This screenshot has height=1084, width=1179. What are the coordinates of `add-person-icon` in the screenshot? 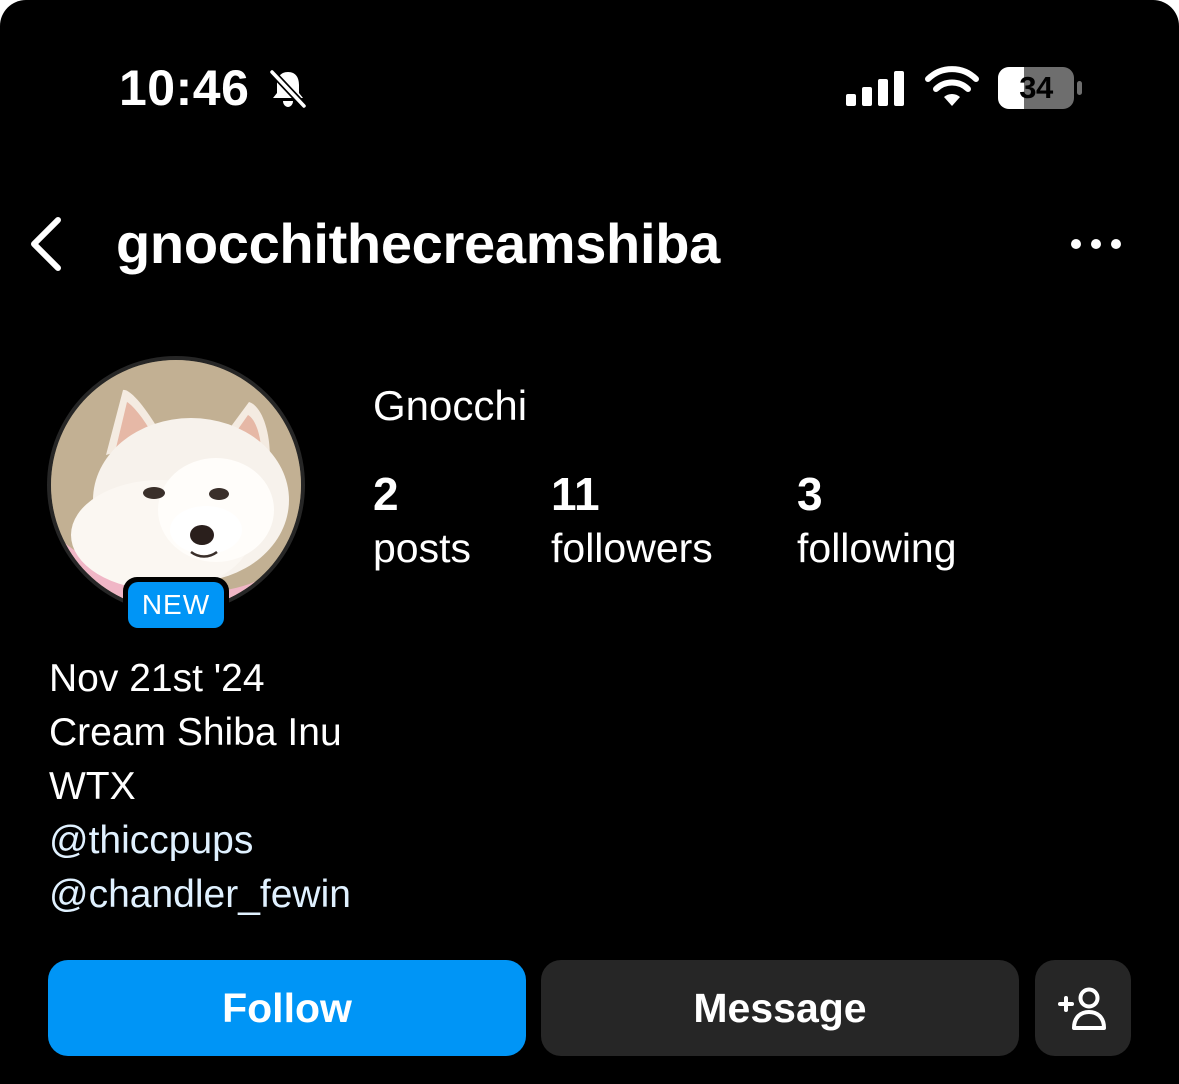 It's located at (1082, 1008).